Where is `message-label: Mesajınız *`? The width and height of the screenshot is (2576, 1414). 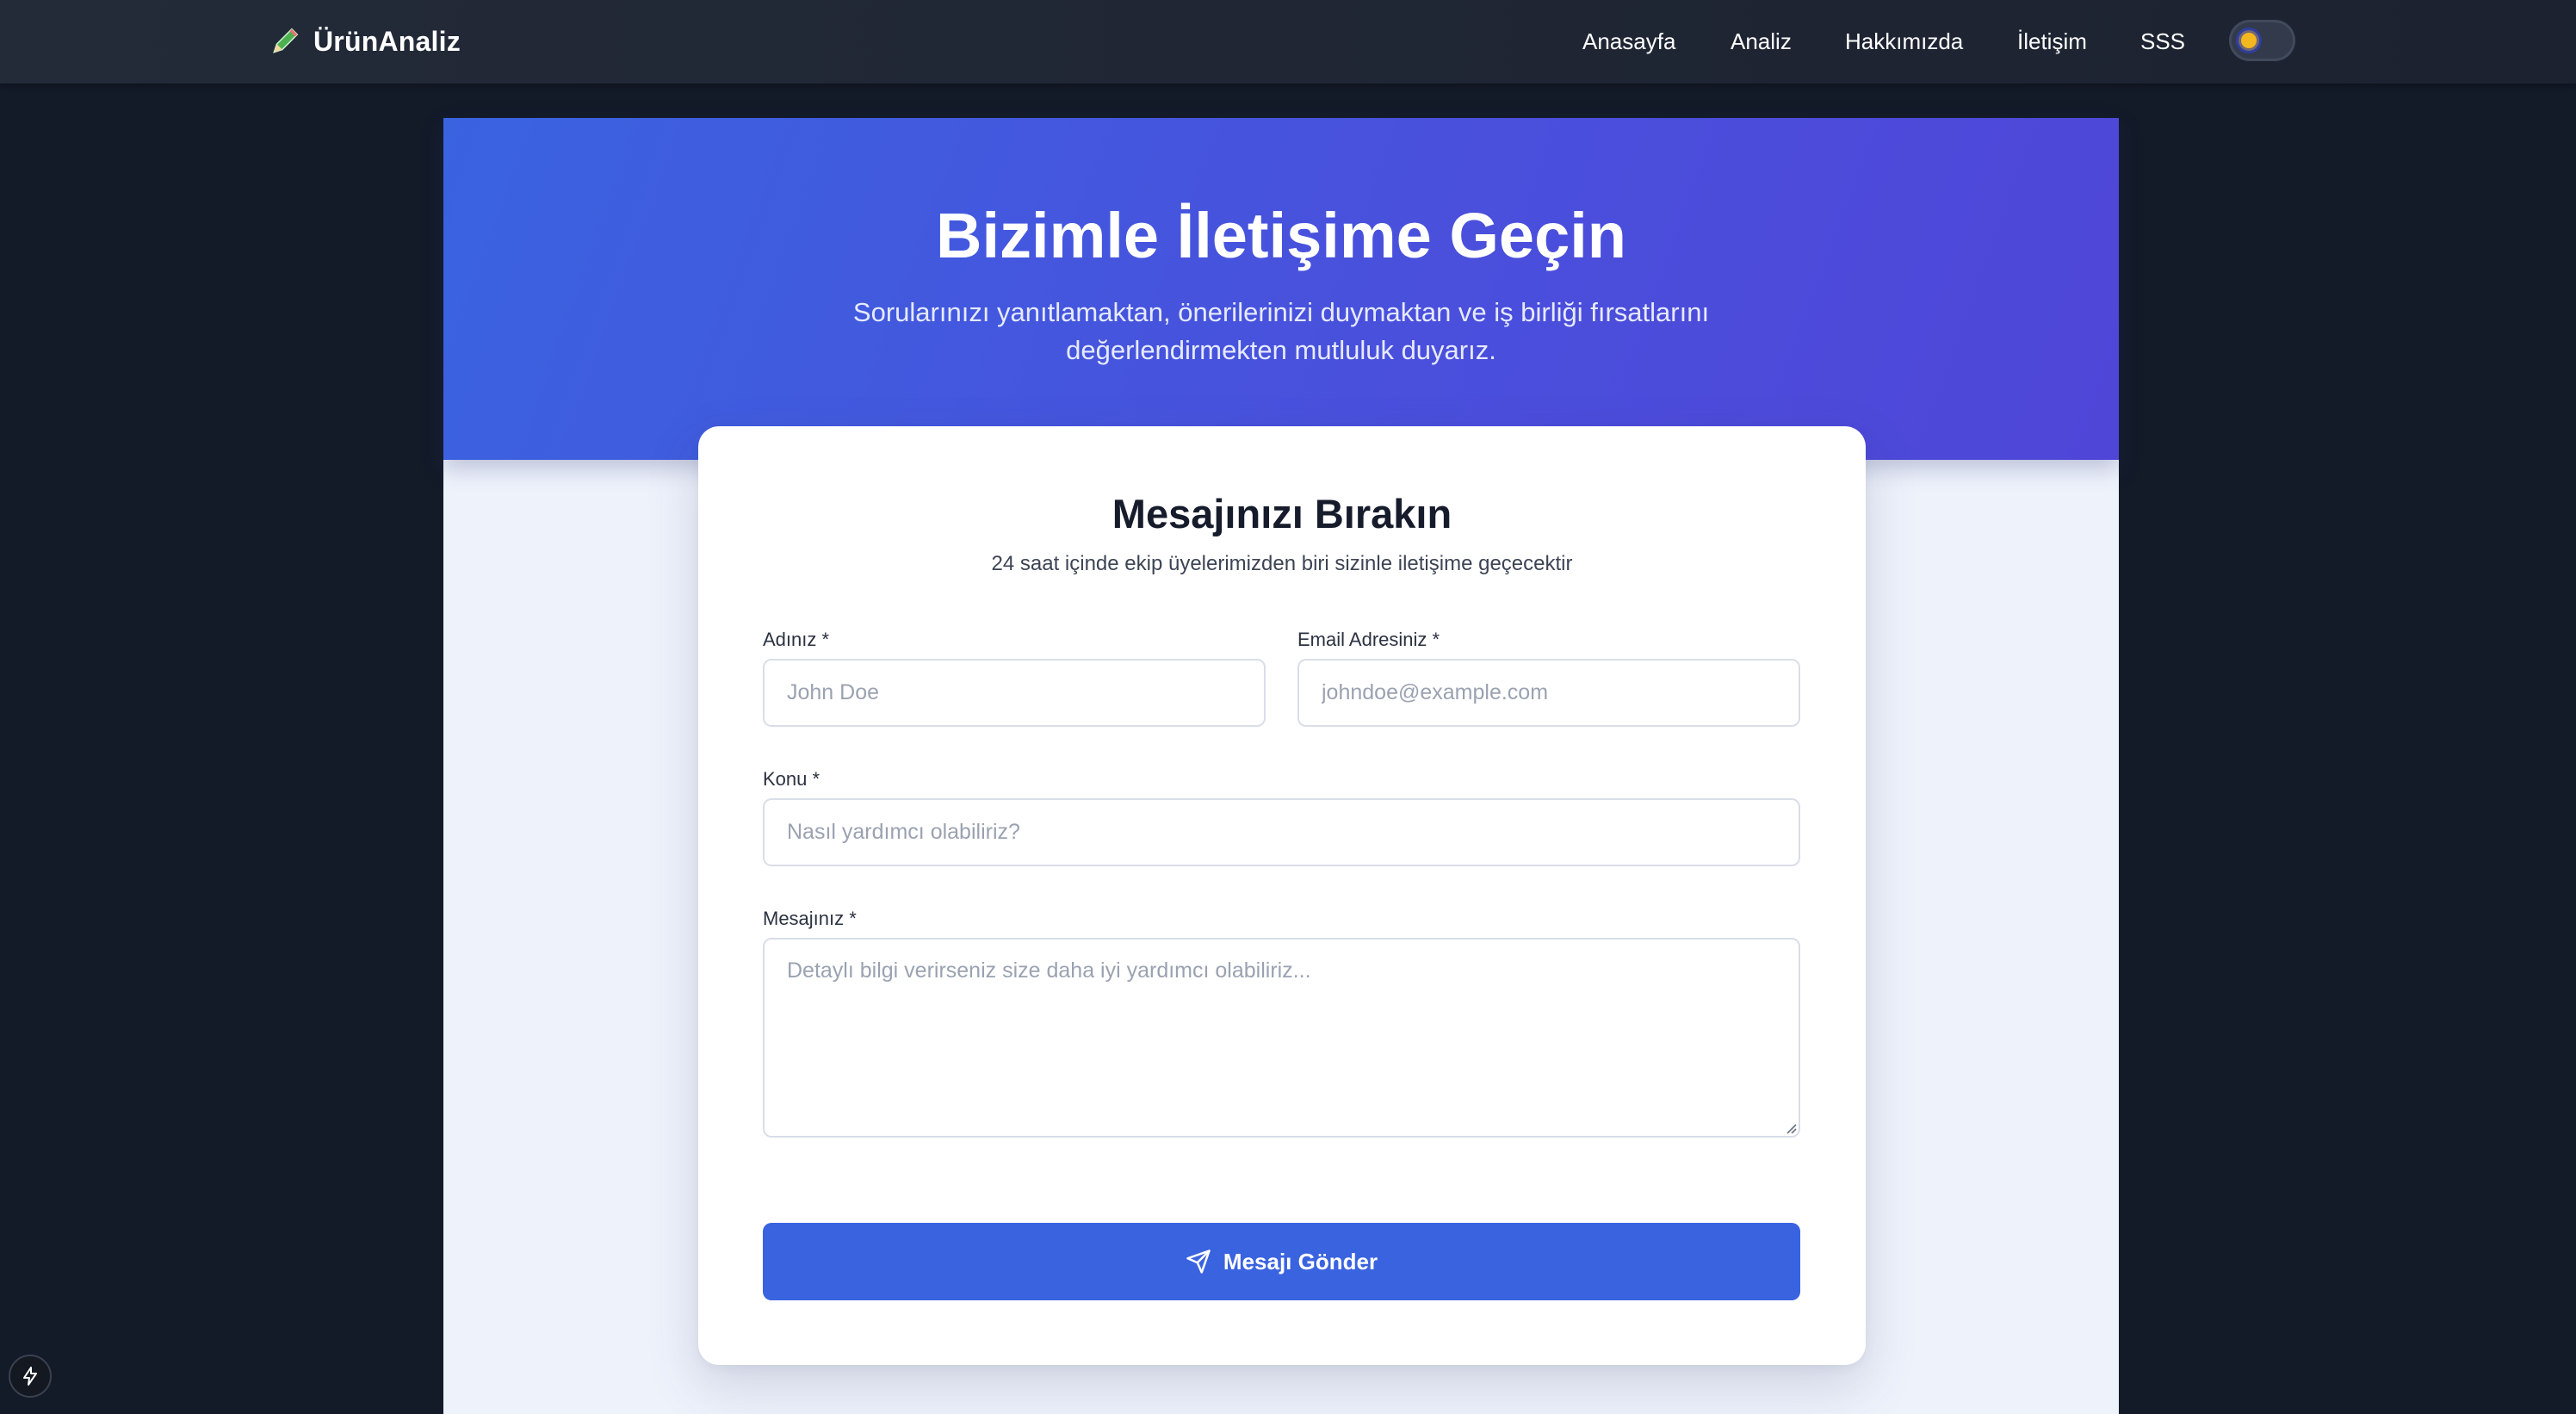 message-label: Mesajınız * is located at coordinates (810, 919).